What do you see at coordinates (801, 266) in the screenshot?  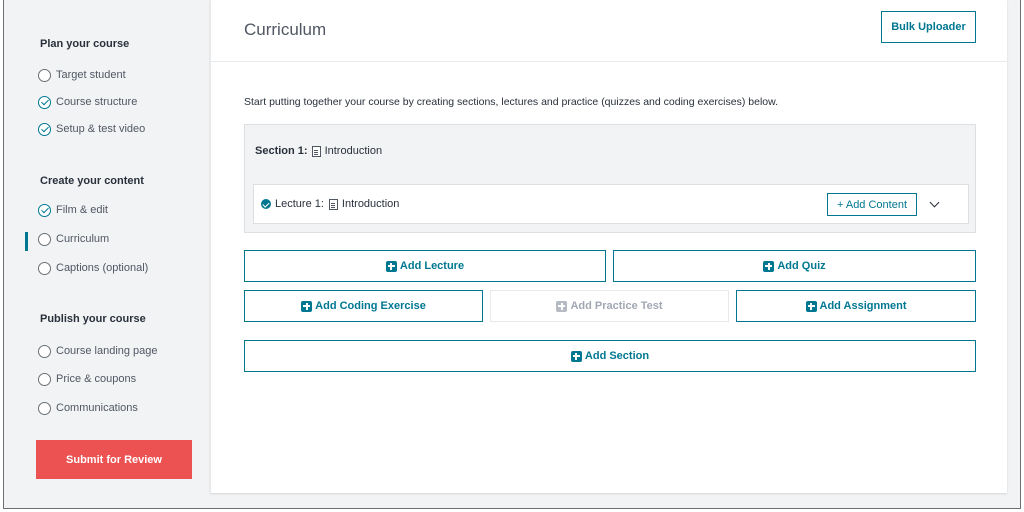 I see `add-quiz-label: Add Quiz` at bounding box center [801, 266].